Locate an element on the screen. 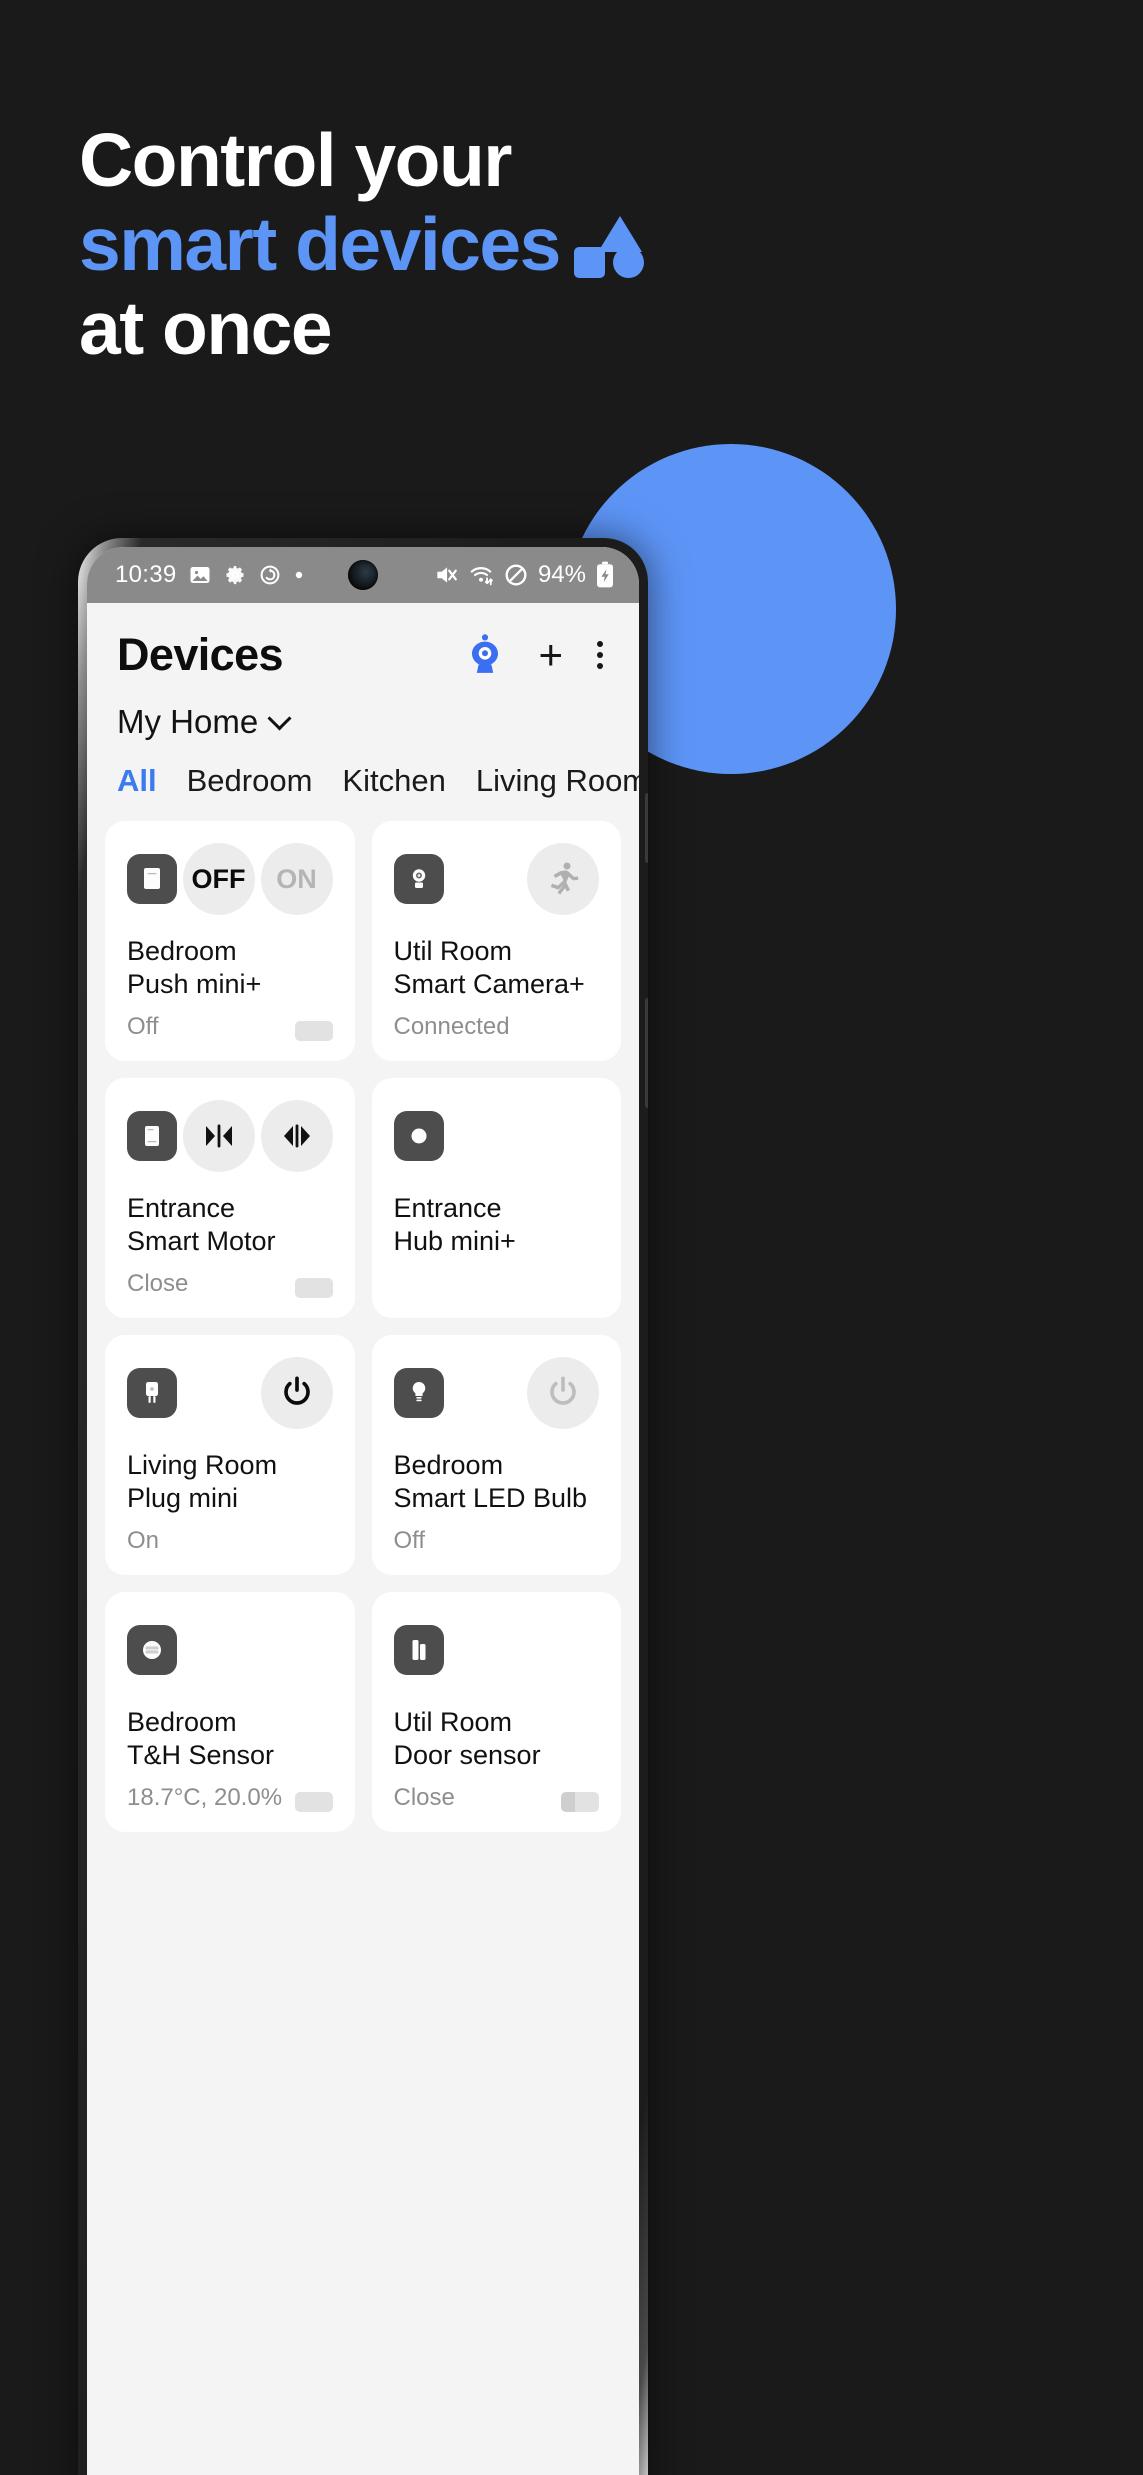  gear-icon is located at coordinates (235, 575).